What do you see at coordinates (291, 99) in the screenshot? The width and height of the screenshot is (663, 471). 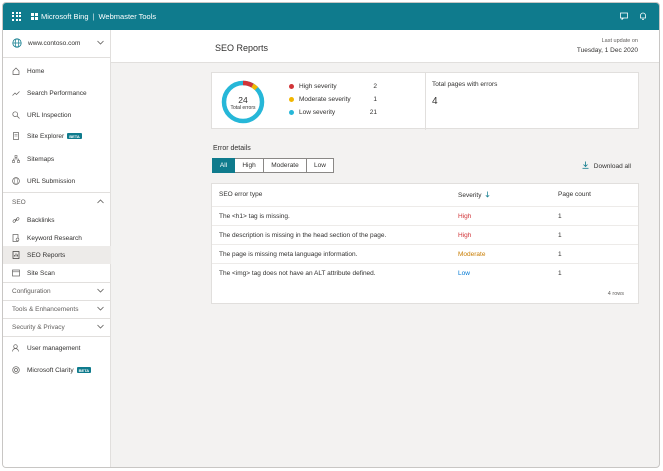 I see `moderate-dot-icon` at bounding box center [291, 99].